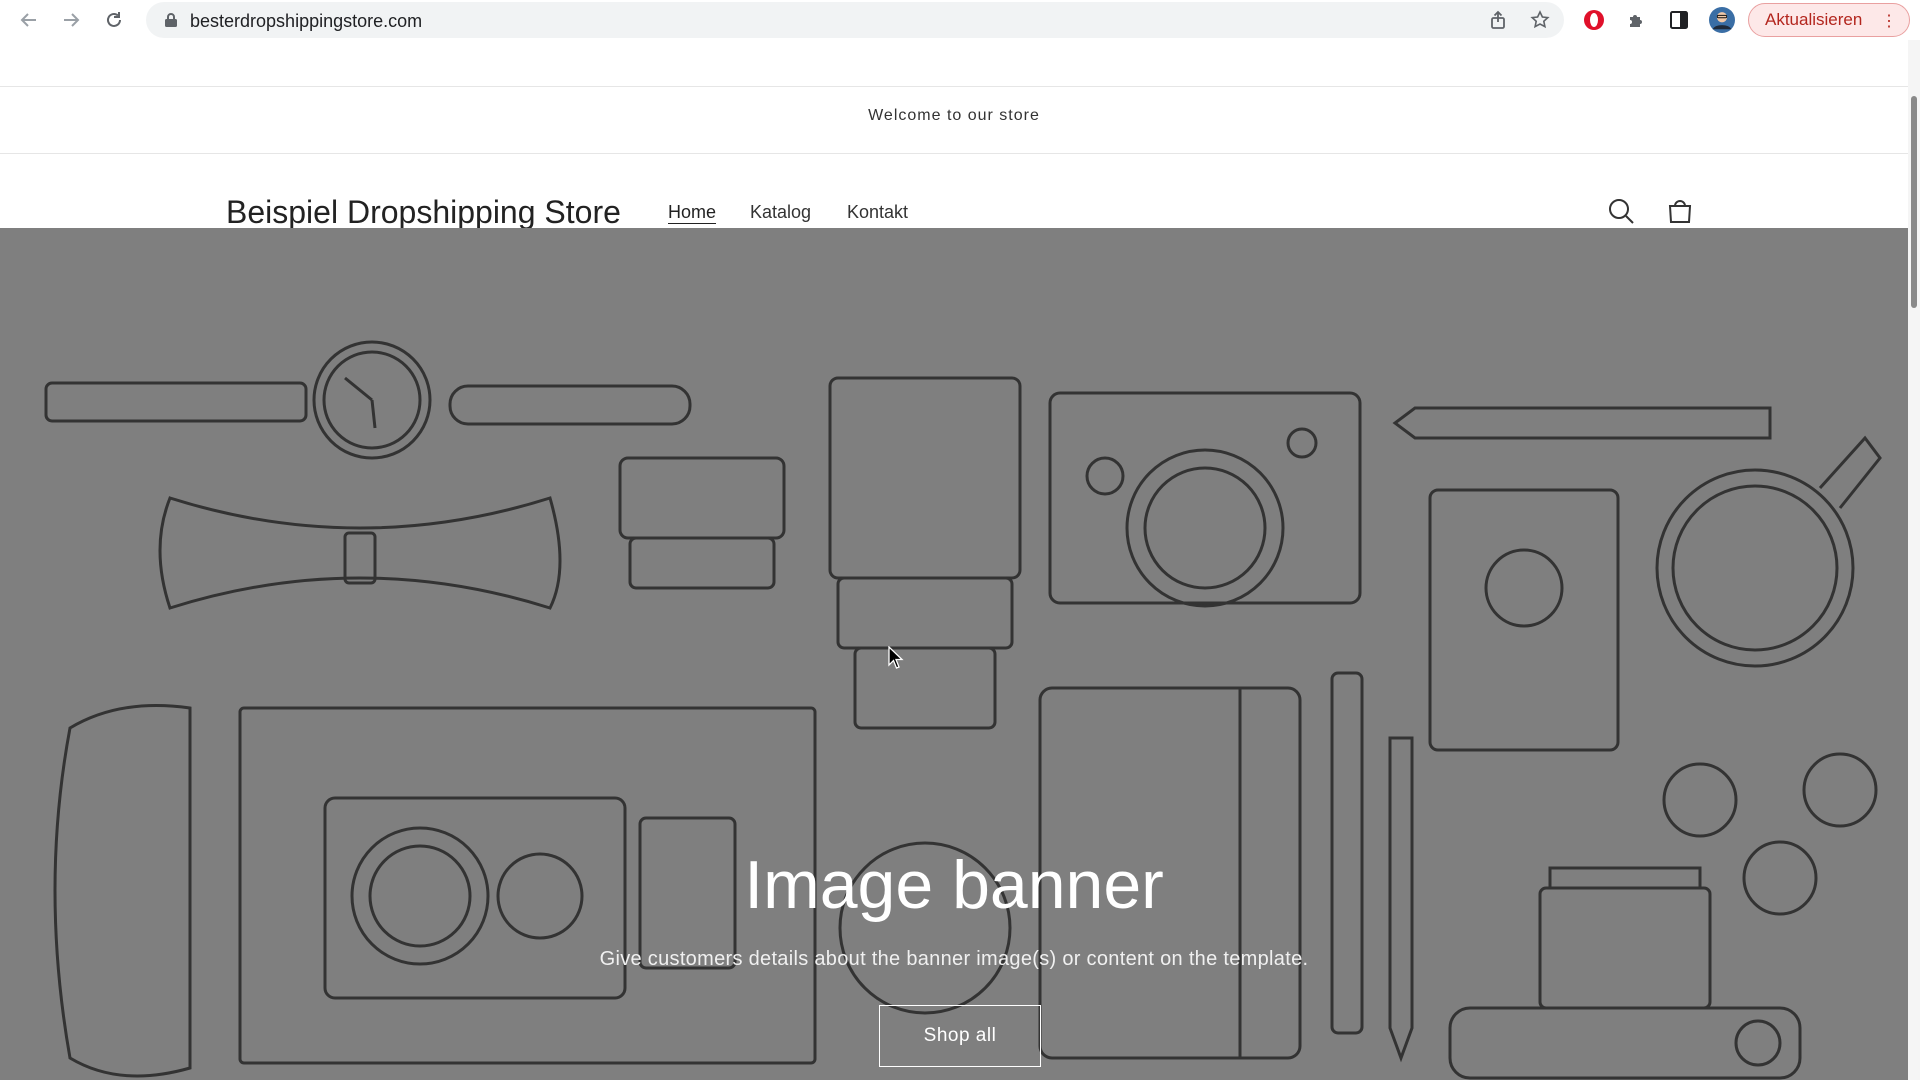  I want to click on search-icon, so click(1621, 211).